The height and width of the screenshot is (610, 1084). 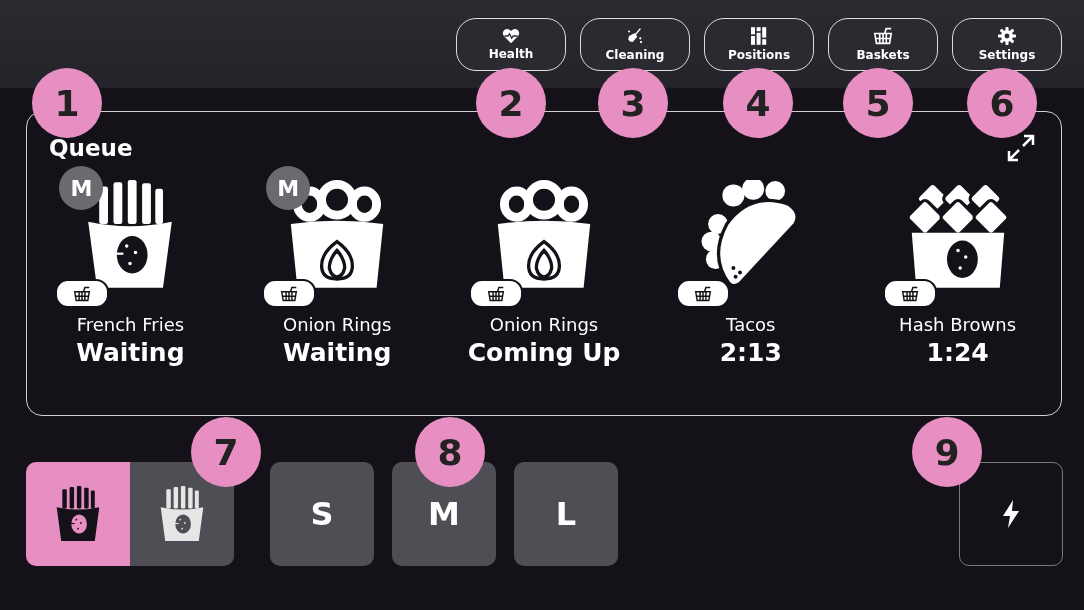 I want to click on toolbar-button: Health, so click(x=511, y=44).